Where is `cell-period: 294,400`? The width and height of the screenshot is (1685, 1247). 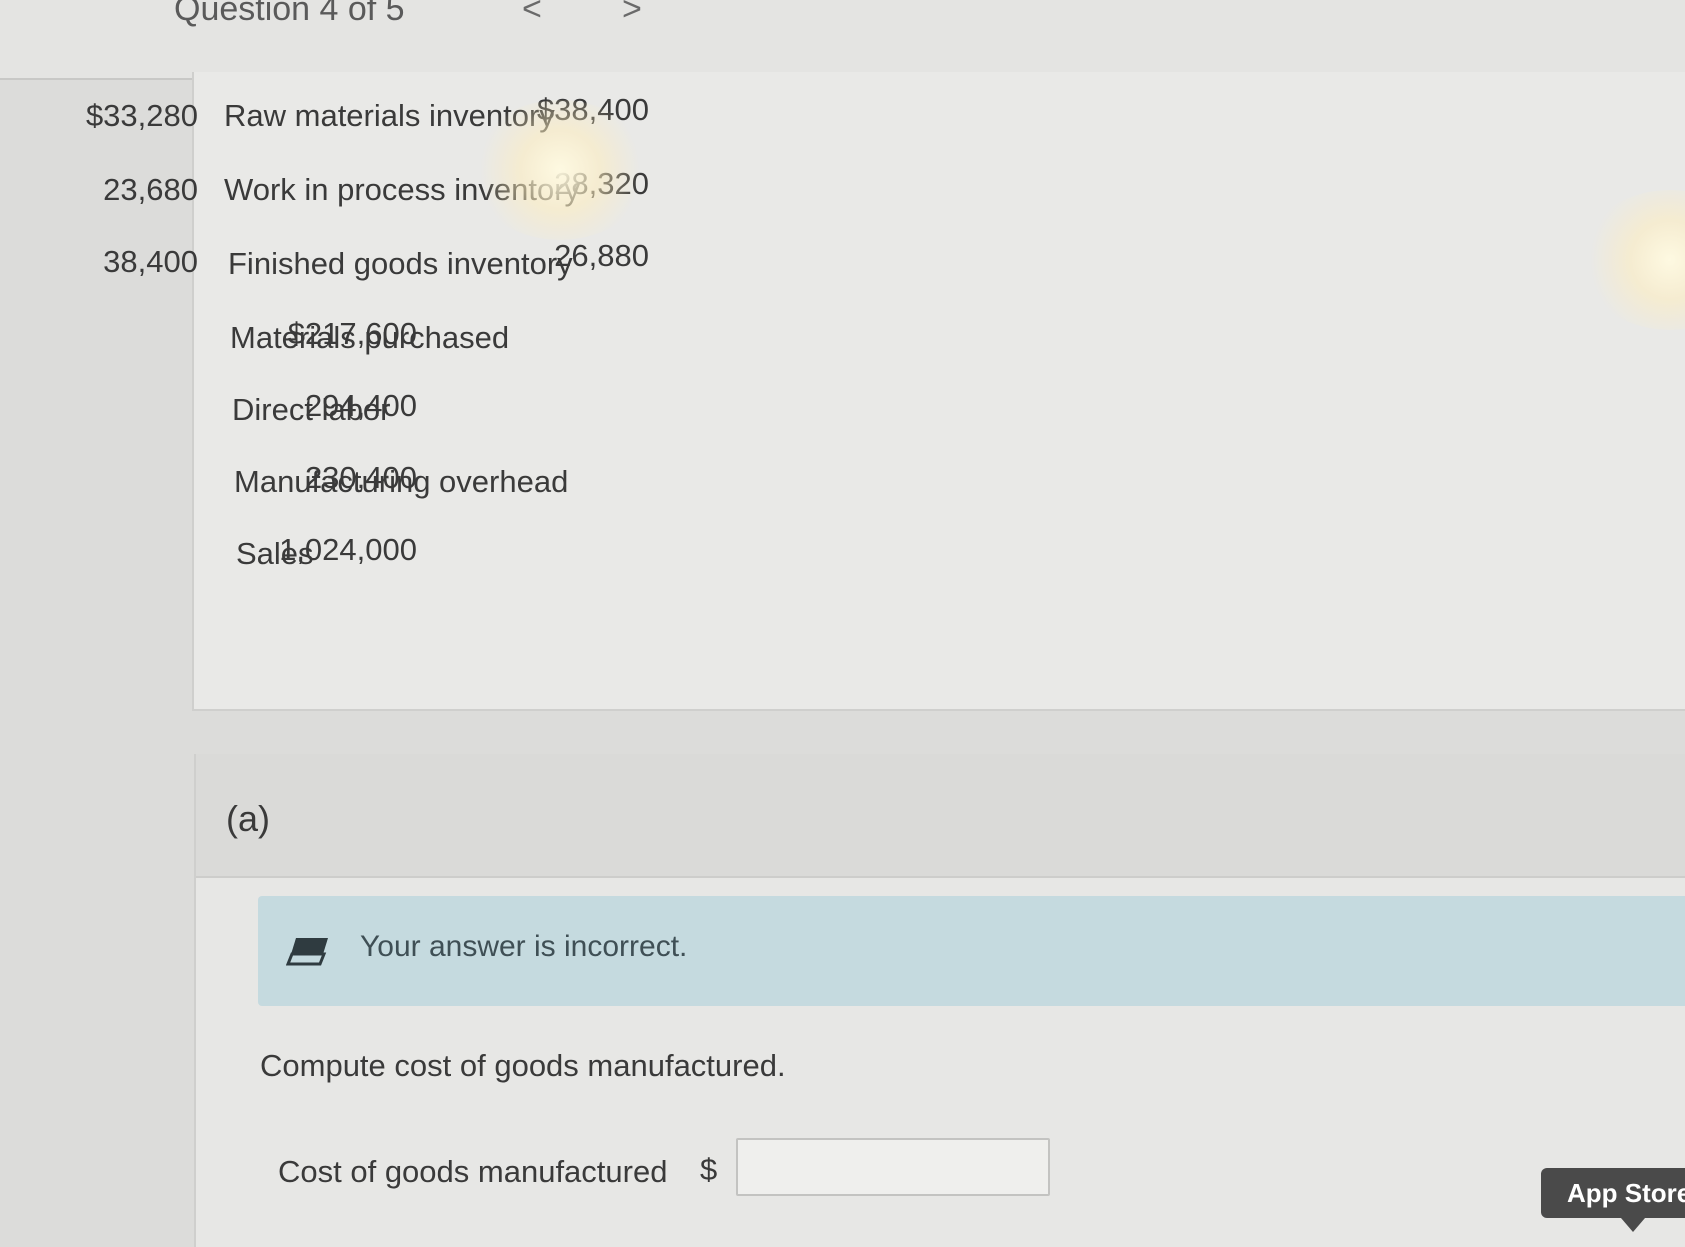 cell-period: 294,400 is located at coordinates (360, 405).